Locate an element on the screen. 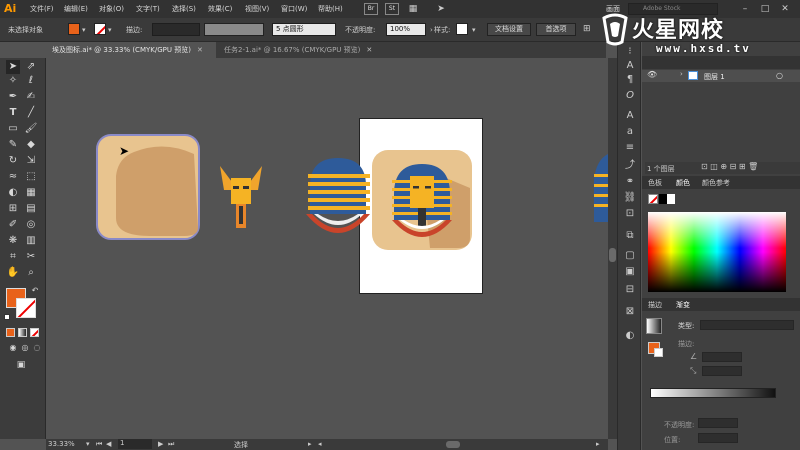 This screenshot has height=450, width=800. shape-builder-icon: ◐ is located at coordinates (13, 193).